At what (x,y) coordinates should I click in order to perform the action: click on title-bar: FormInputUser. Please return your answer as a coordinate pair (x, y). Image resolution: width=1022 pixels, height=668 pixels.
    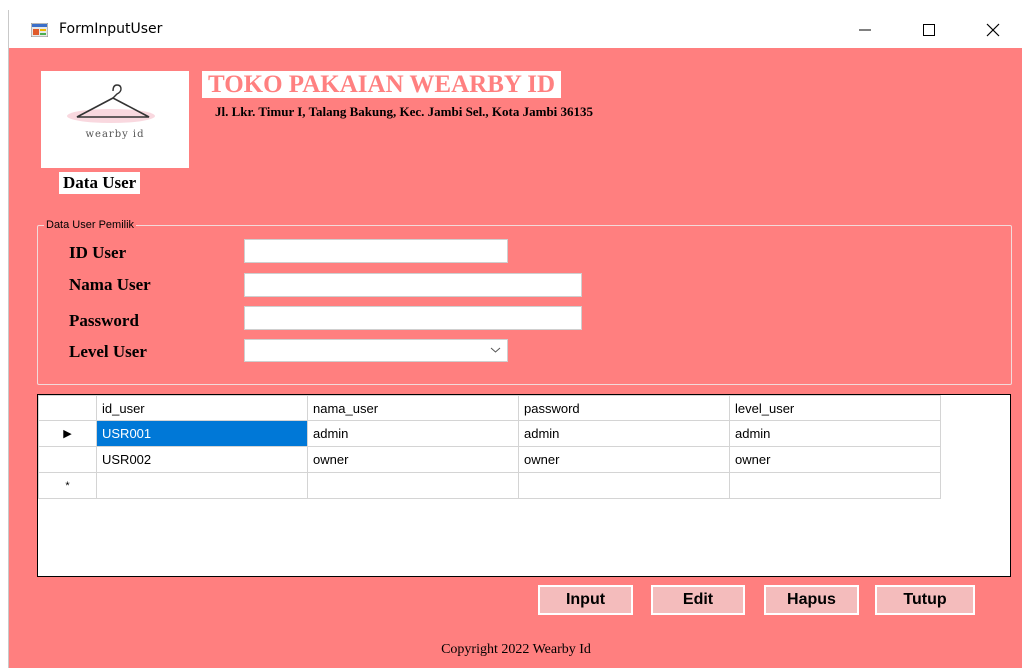
    Looking at the image, I should click on (515, 29).